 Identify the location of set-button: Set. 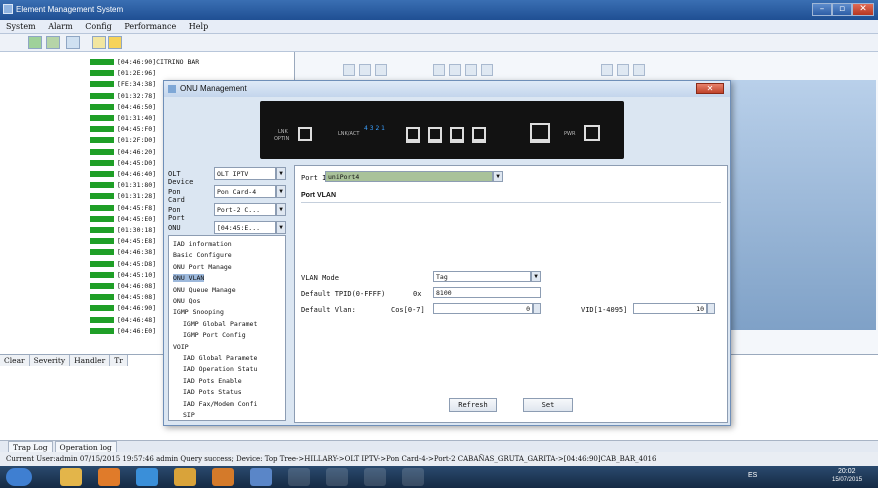
(548, 405).